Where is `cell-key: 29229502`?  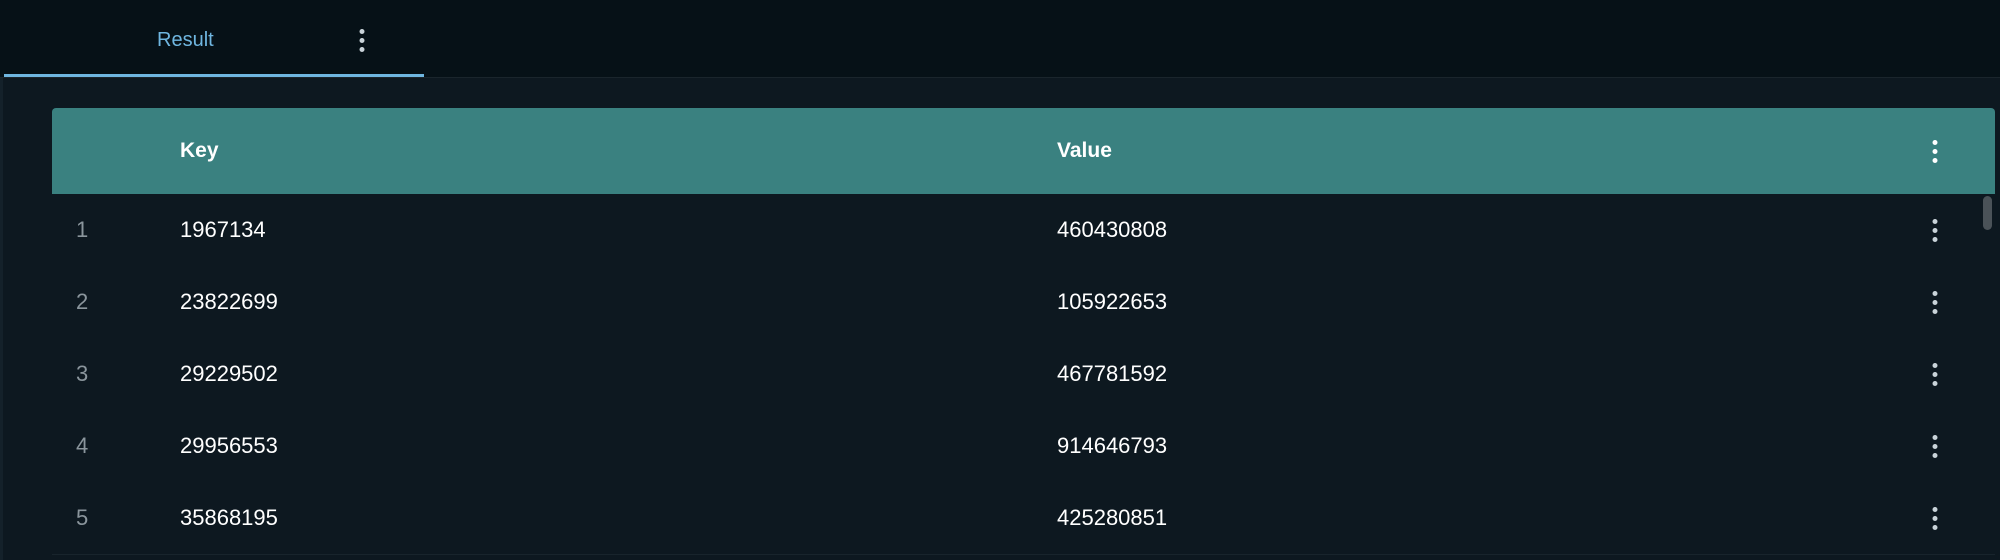
cell-key: 29229502 is located at coordinates (229, 374).